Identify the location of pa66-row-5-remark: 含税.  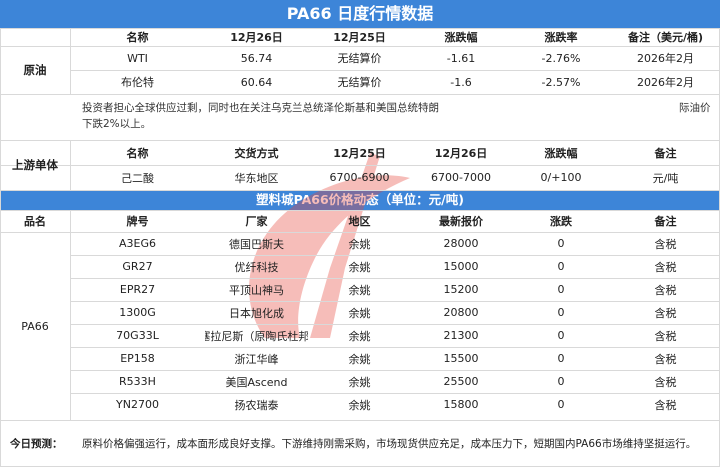
(665, 336).